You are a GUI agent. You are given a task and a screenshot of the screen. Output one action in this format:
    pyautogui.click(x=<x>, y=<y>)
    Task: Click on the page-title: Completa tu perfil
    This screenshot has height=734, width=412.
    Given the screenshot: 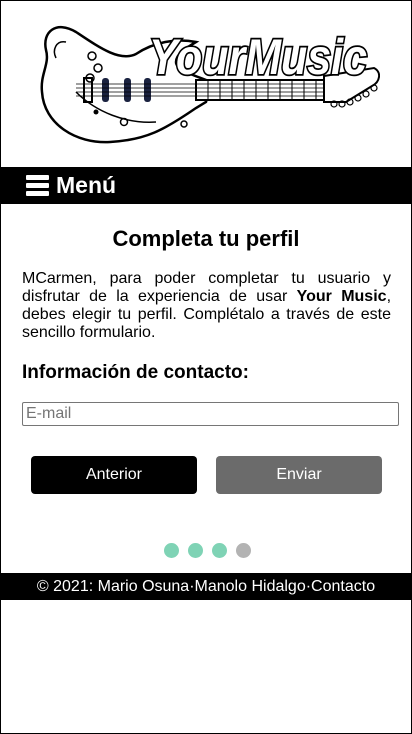 What is the action you would take?
    pyautogui.click(x=206, y=238)
    